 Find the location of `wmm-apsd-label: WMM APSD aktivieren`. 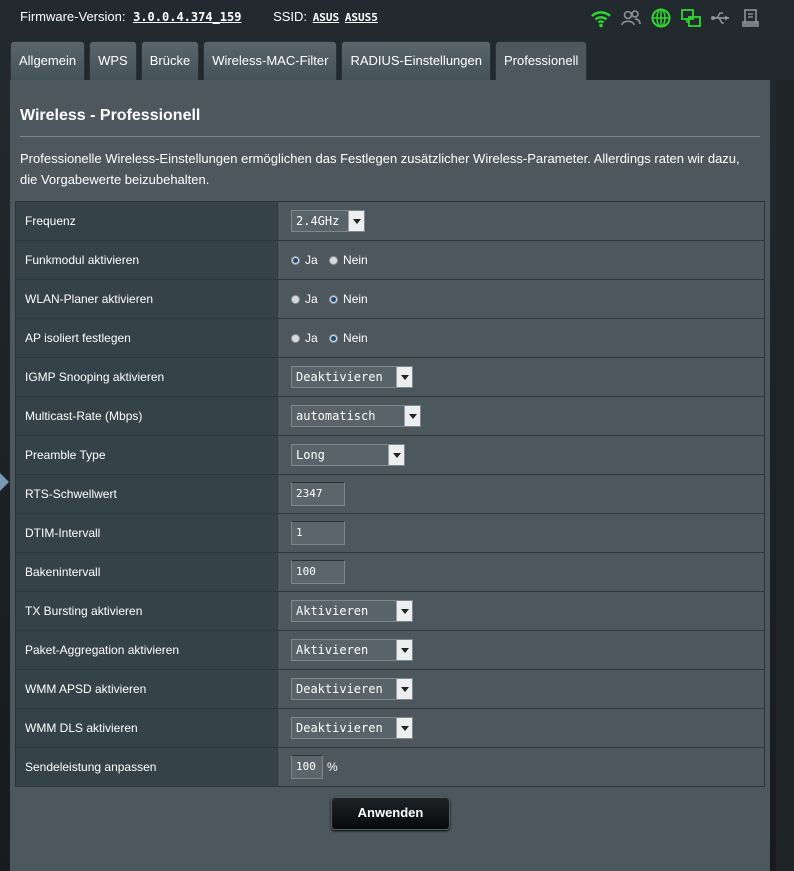

wmm-apsd-label: WMM APSD aktivieren is located at coordinates (146, 689).